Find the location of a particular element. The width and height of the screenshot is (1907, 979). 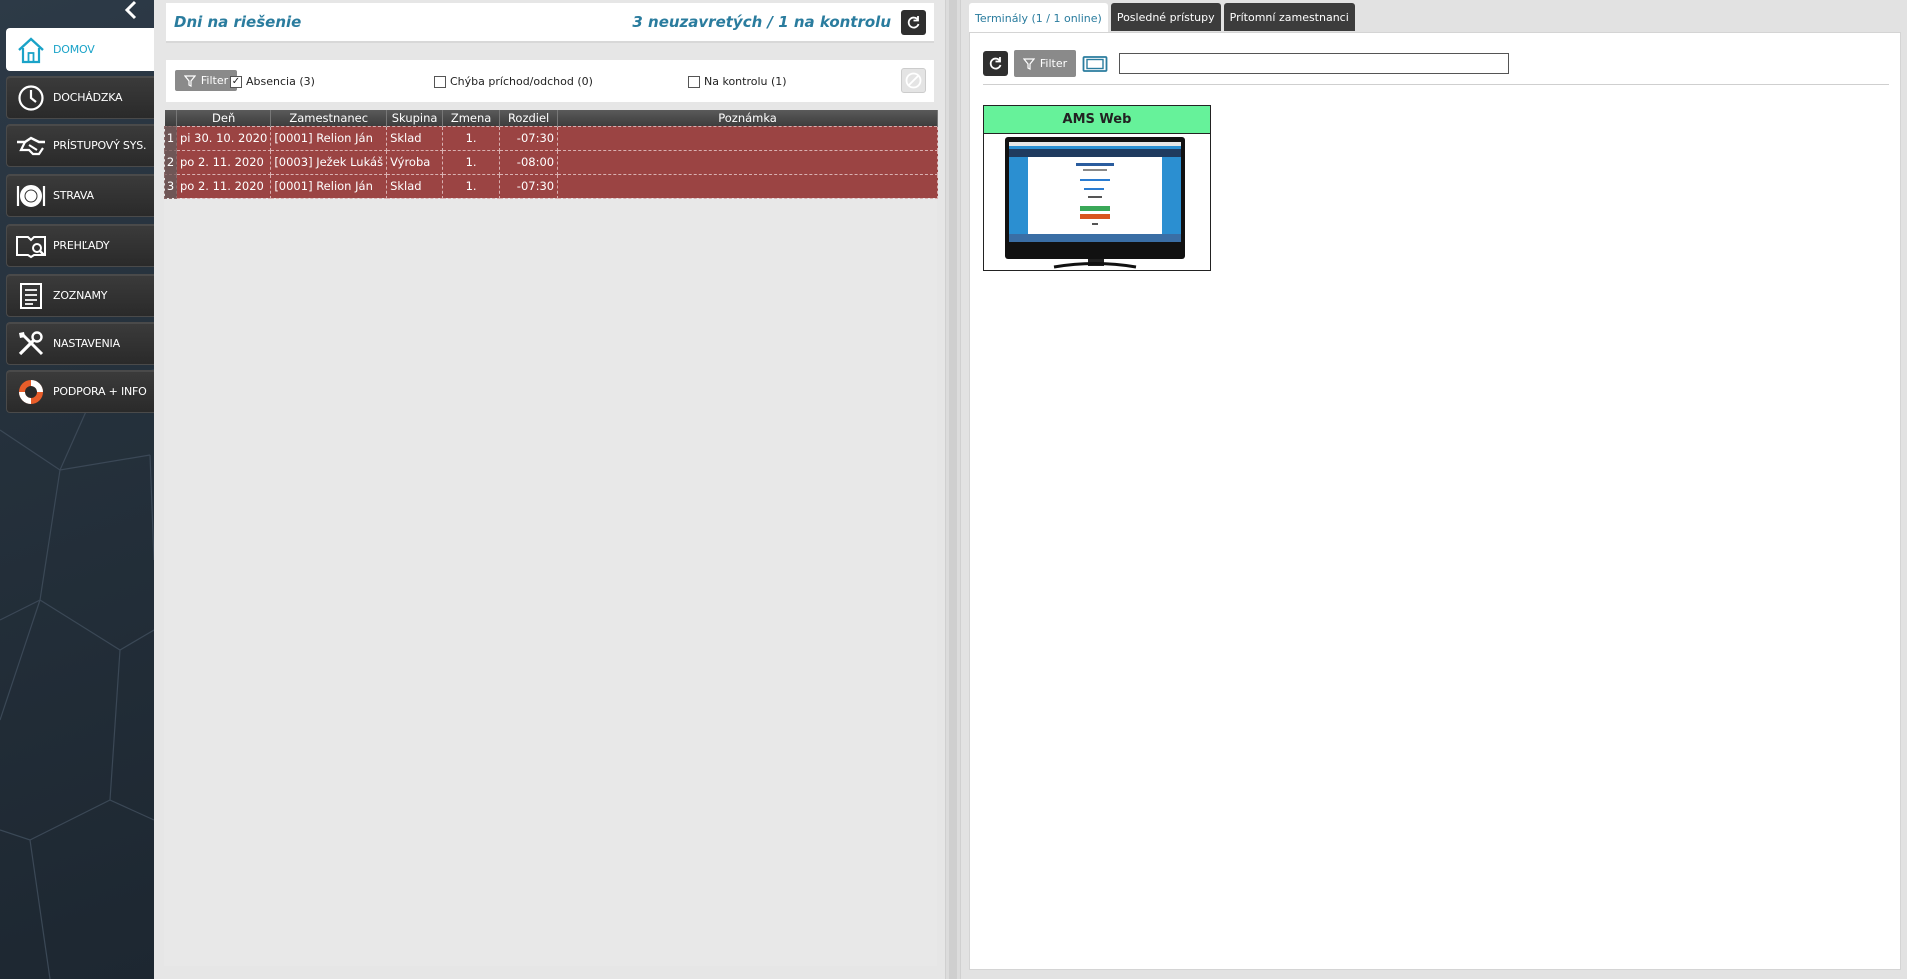

terminals-toolbar: Filter is located at coordinates (1246, 63).